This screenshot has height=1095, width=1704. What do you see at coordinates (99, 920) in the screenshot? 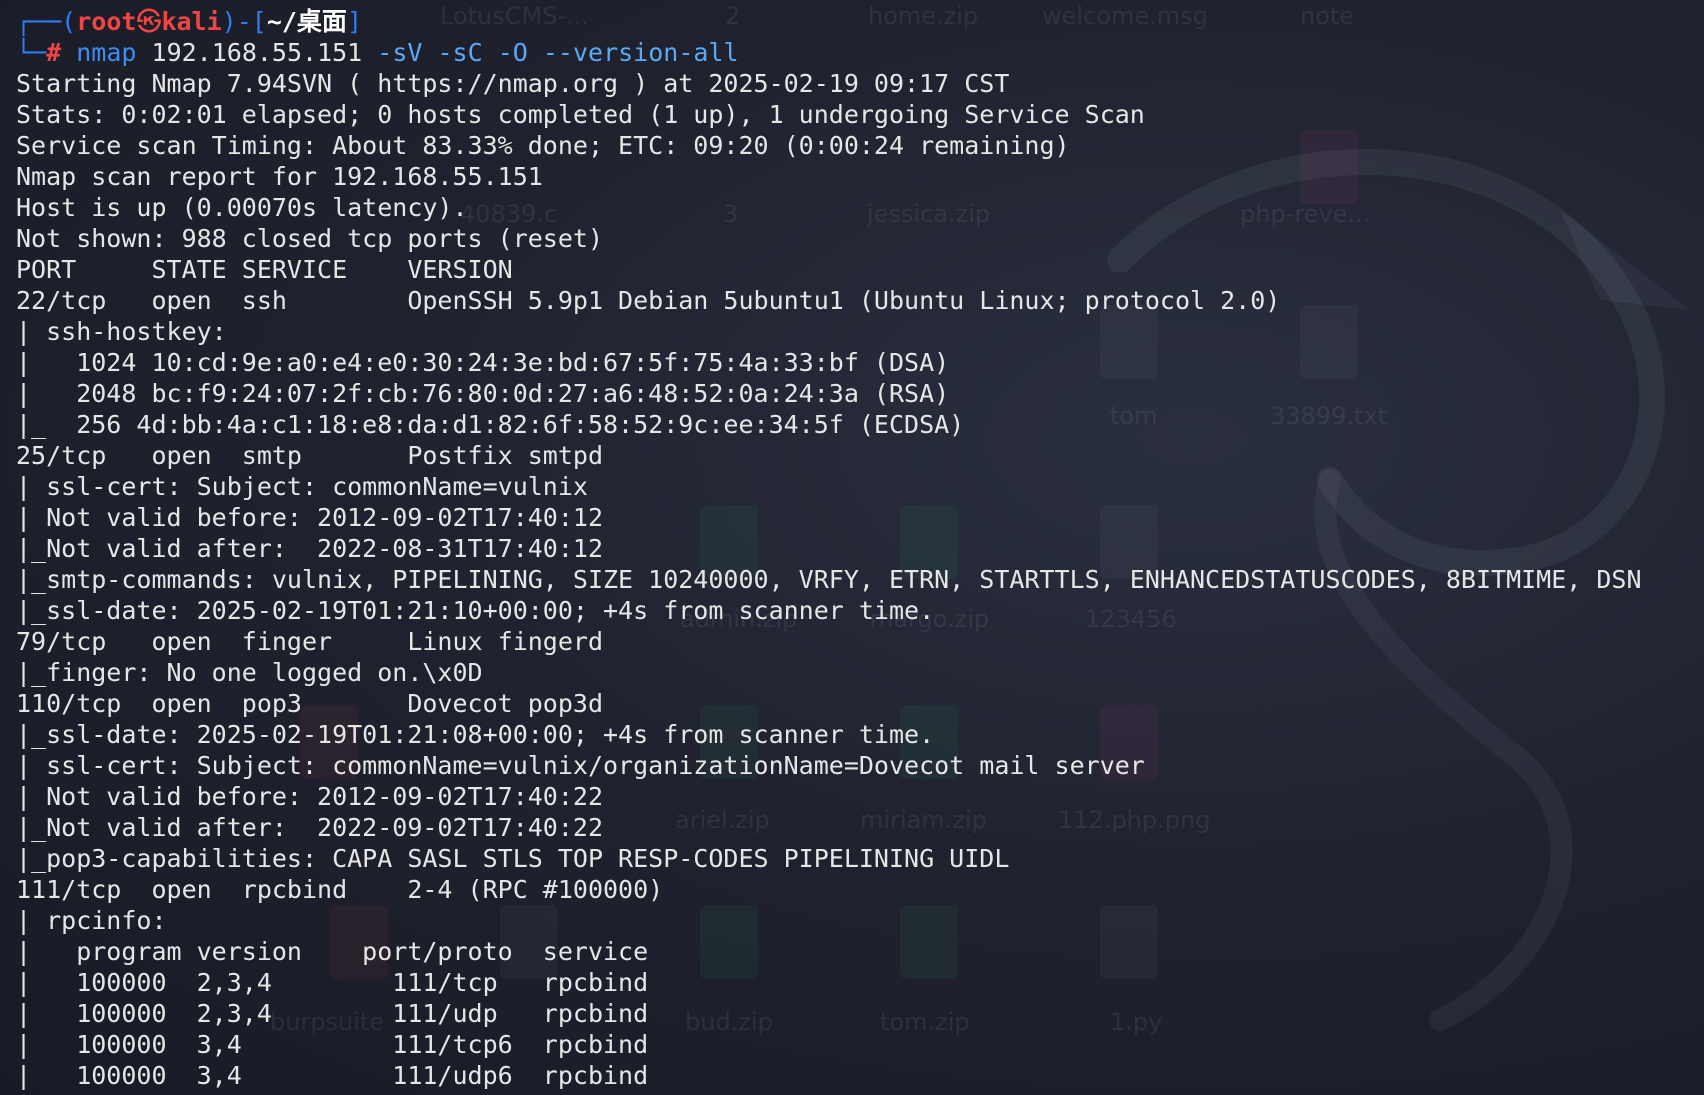
I see `output-line: | rpcinfo:` at bounding box center [99, 920].